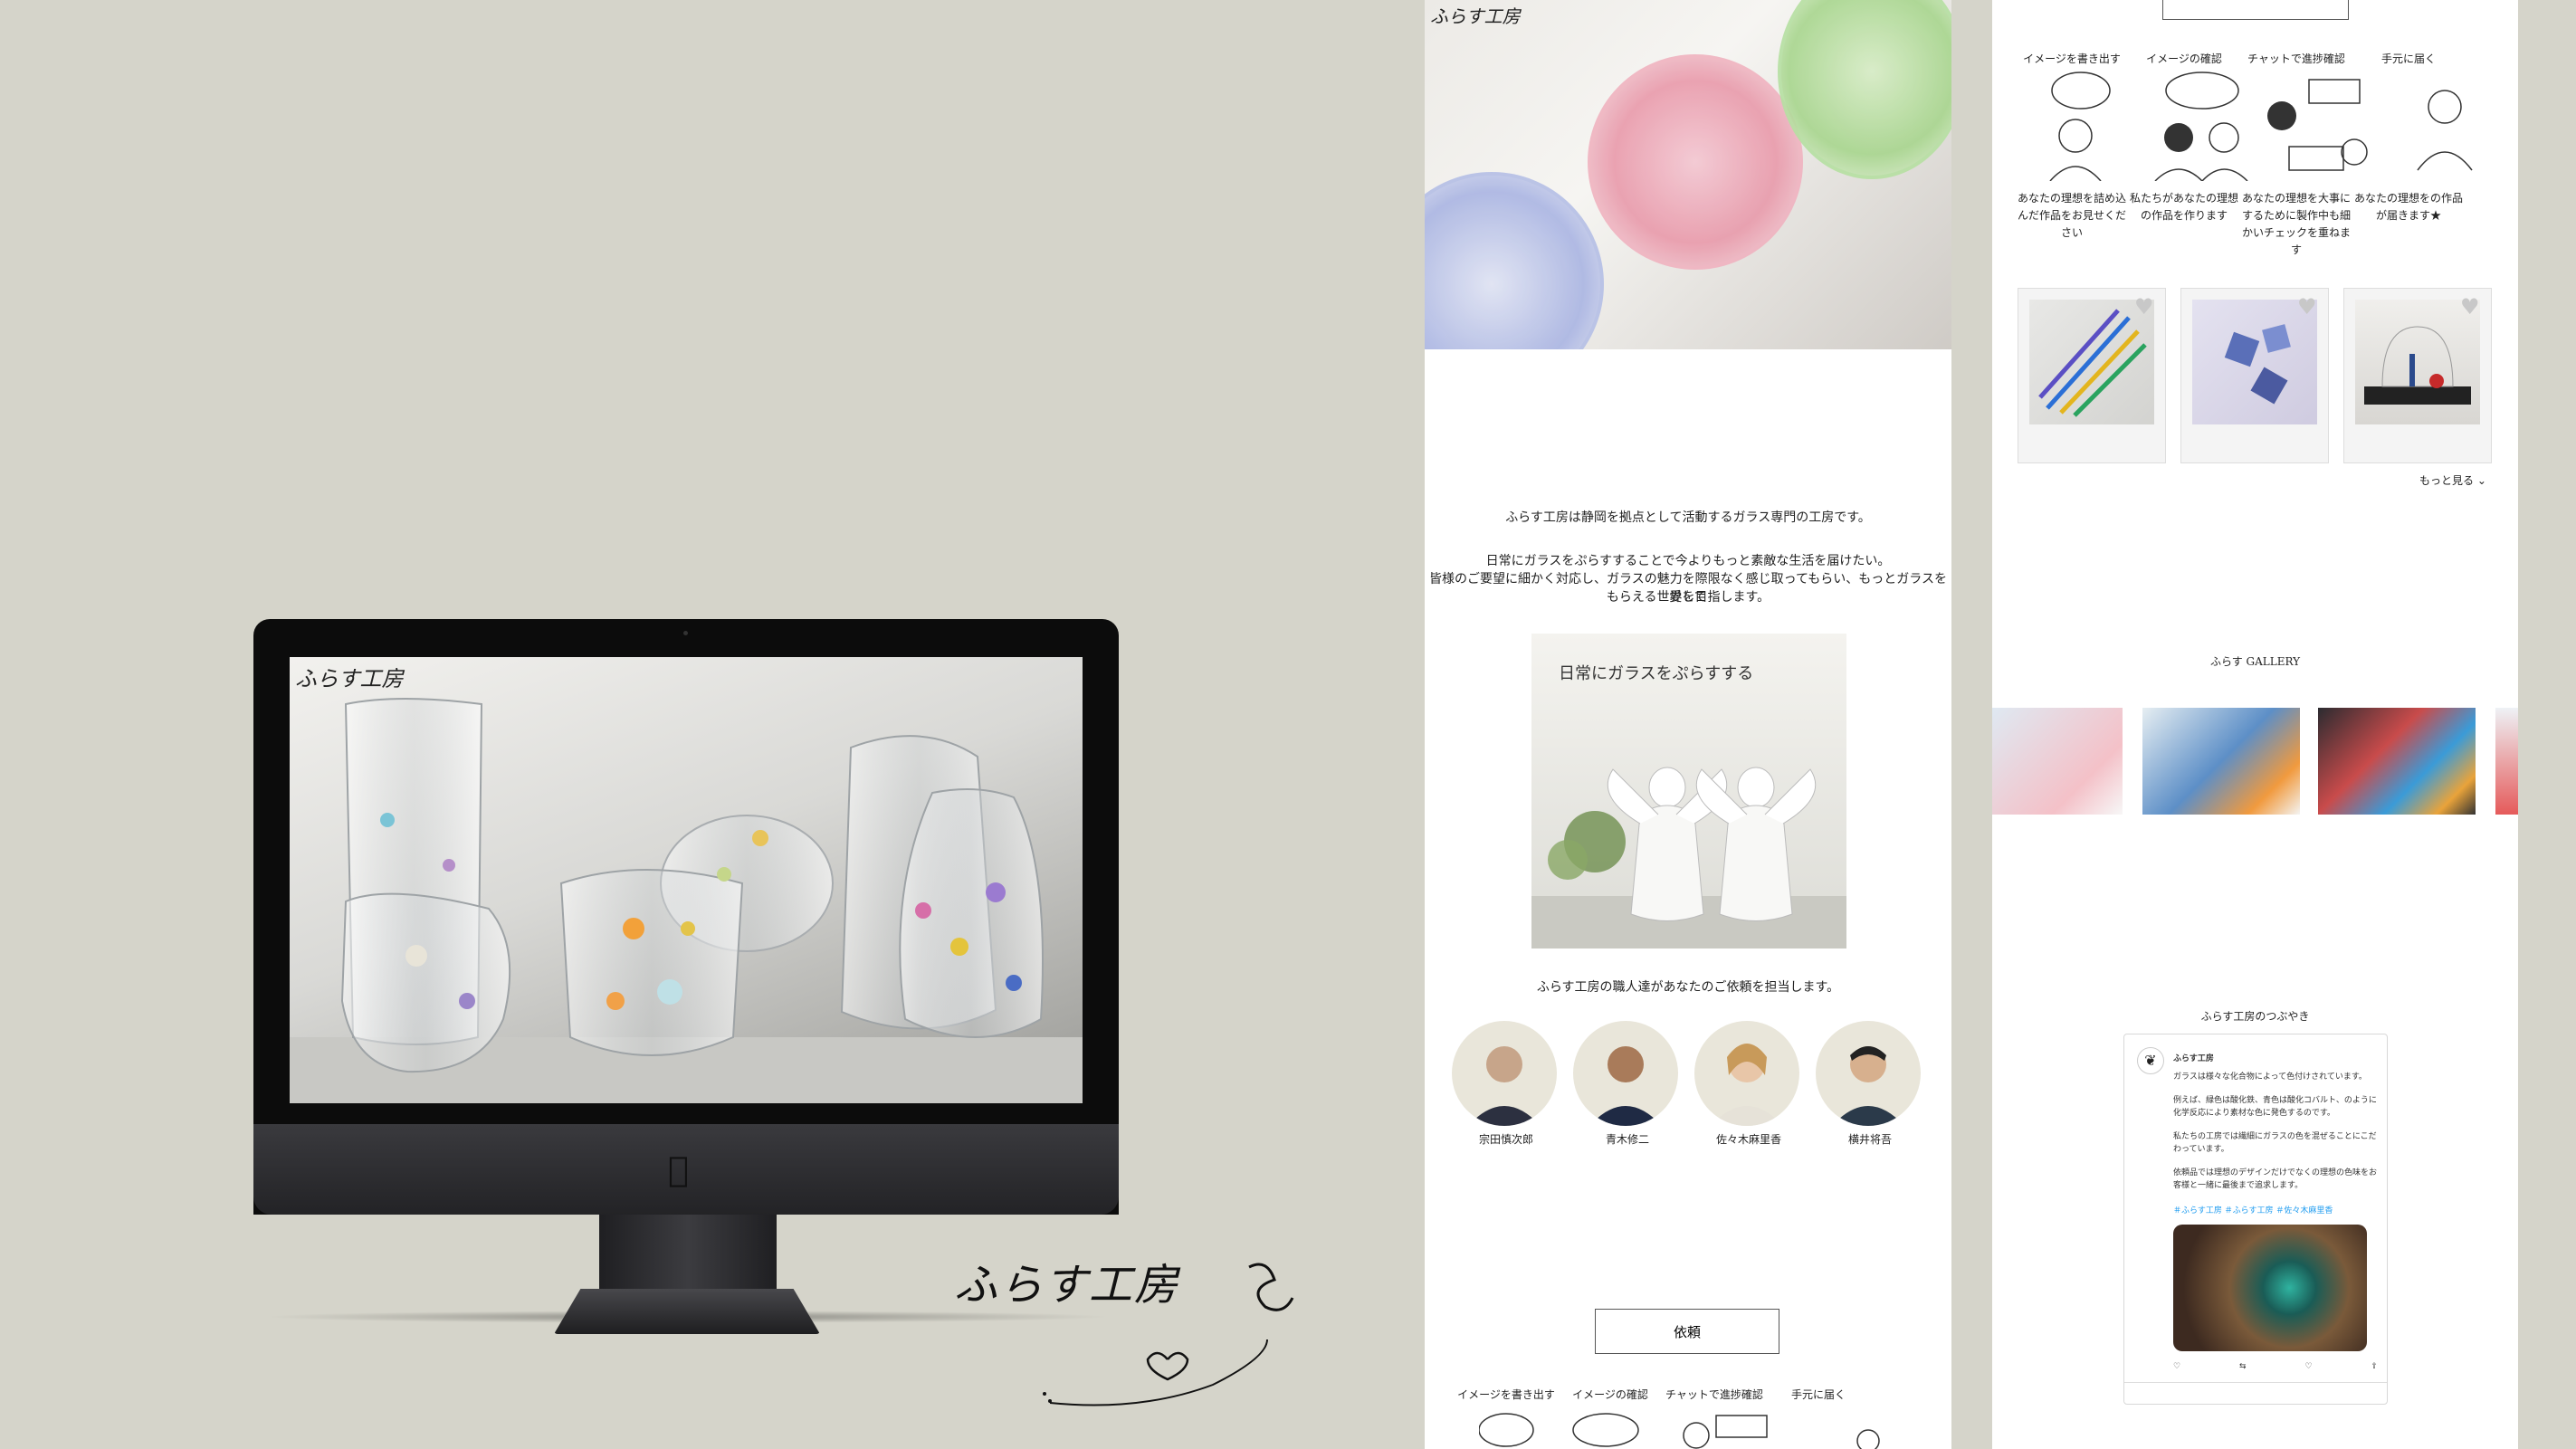  What do you see at coordinates (1687, 1331) in the screenshot?
I see `request-button: 依頼` at bounding box center [1687, 1331].